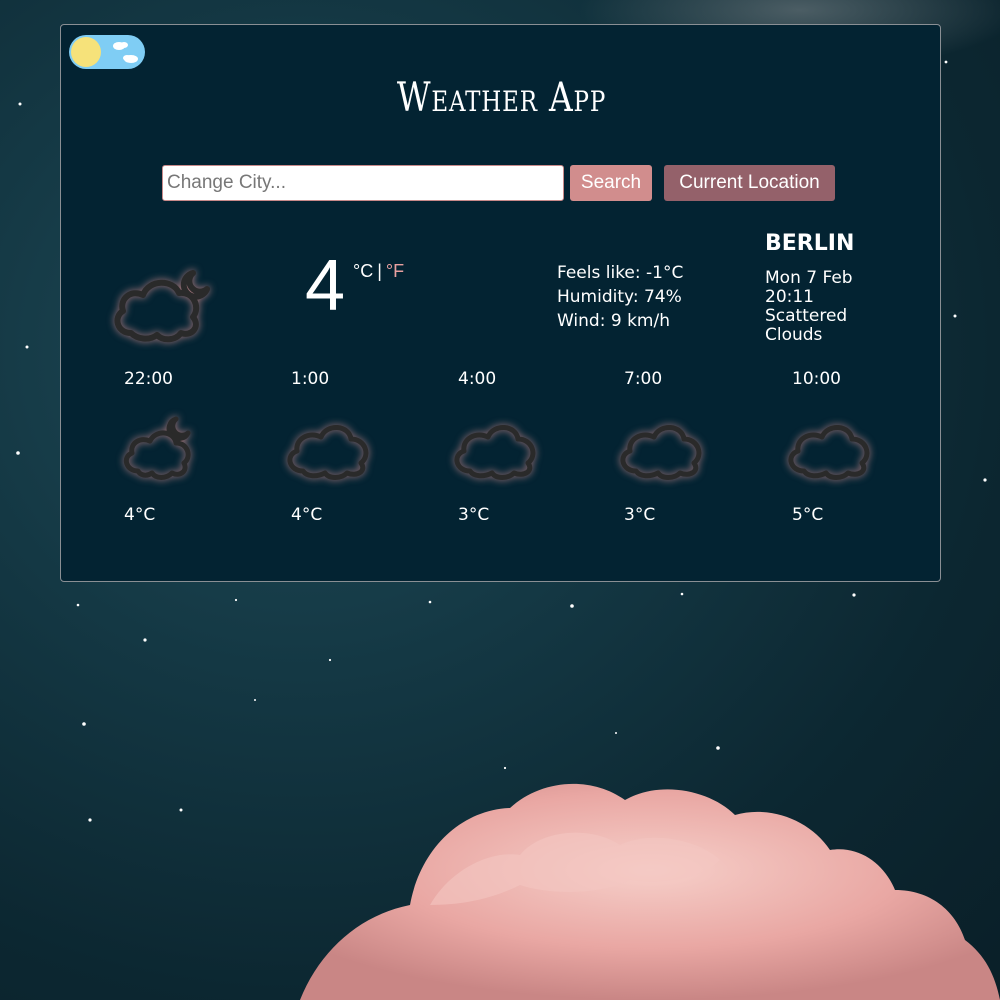 The width and height of the screenshot is (1000, 1000). Describe the element at coordinates (501, 98) in the screenshot. I see `app-title: Weather App` at that location.